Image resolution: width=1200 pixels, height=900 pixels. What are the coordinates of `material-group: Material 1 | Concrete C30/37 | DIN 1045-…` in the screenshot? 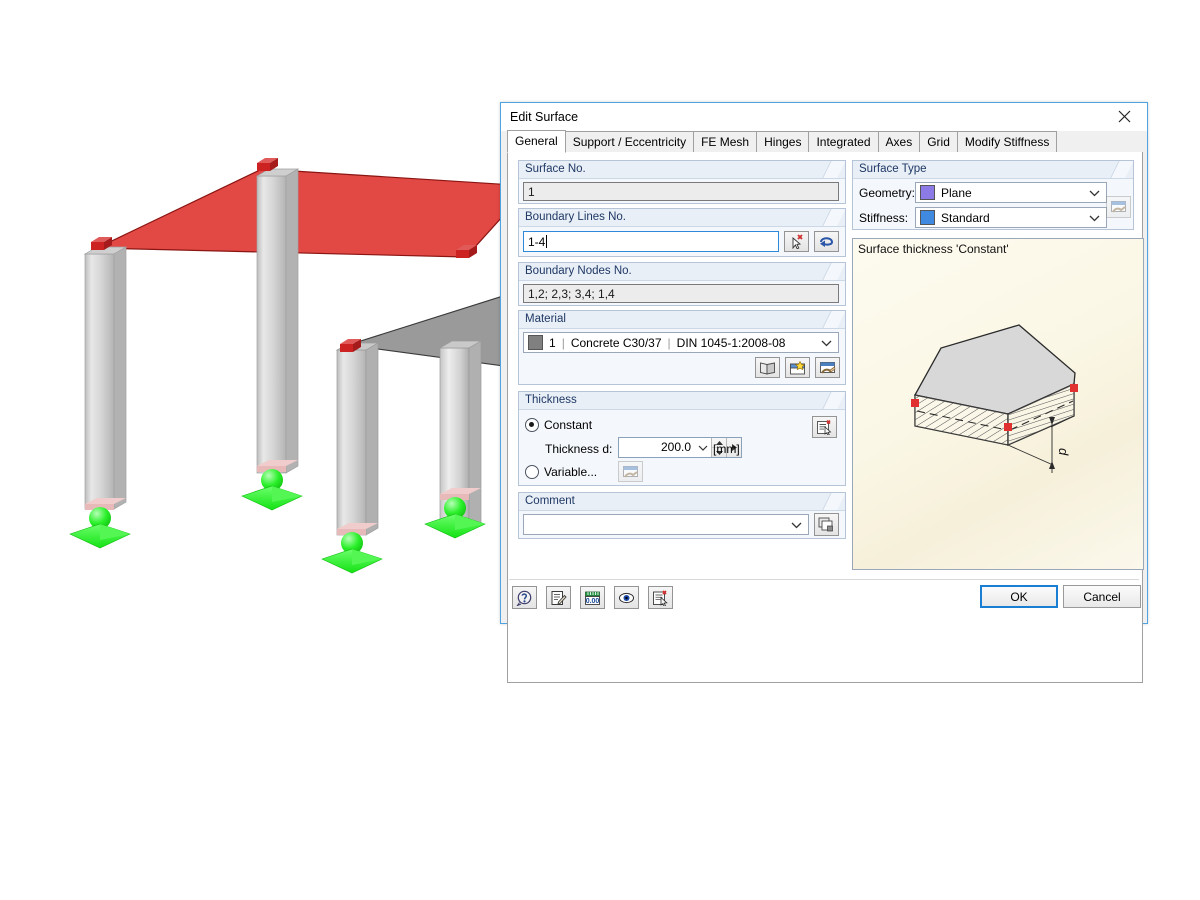 It's located at (682, 347).